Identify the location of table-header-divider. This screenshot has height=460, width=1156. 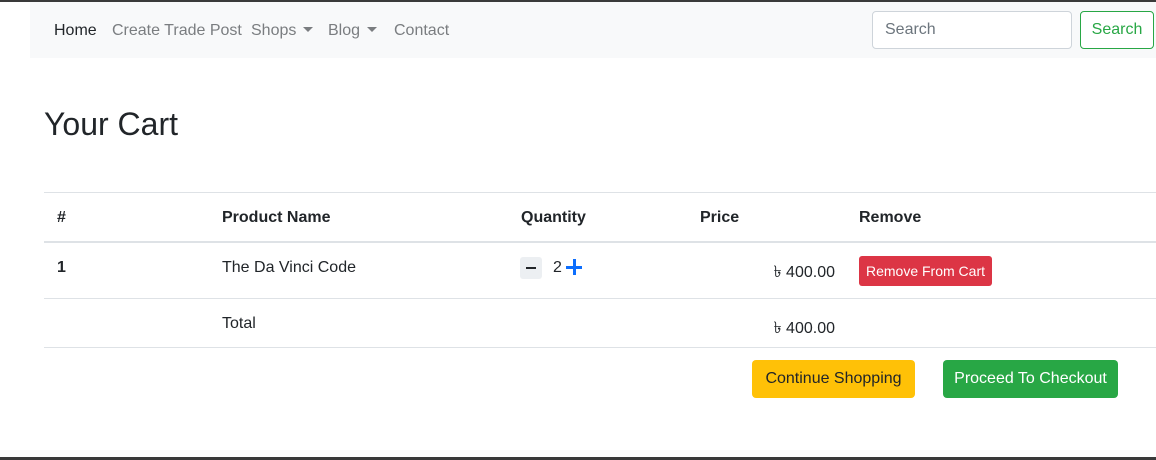
(600, 242).